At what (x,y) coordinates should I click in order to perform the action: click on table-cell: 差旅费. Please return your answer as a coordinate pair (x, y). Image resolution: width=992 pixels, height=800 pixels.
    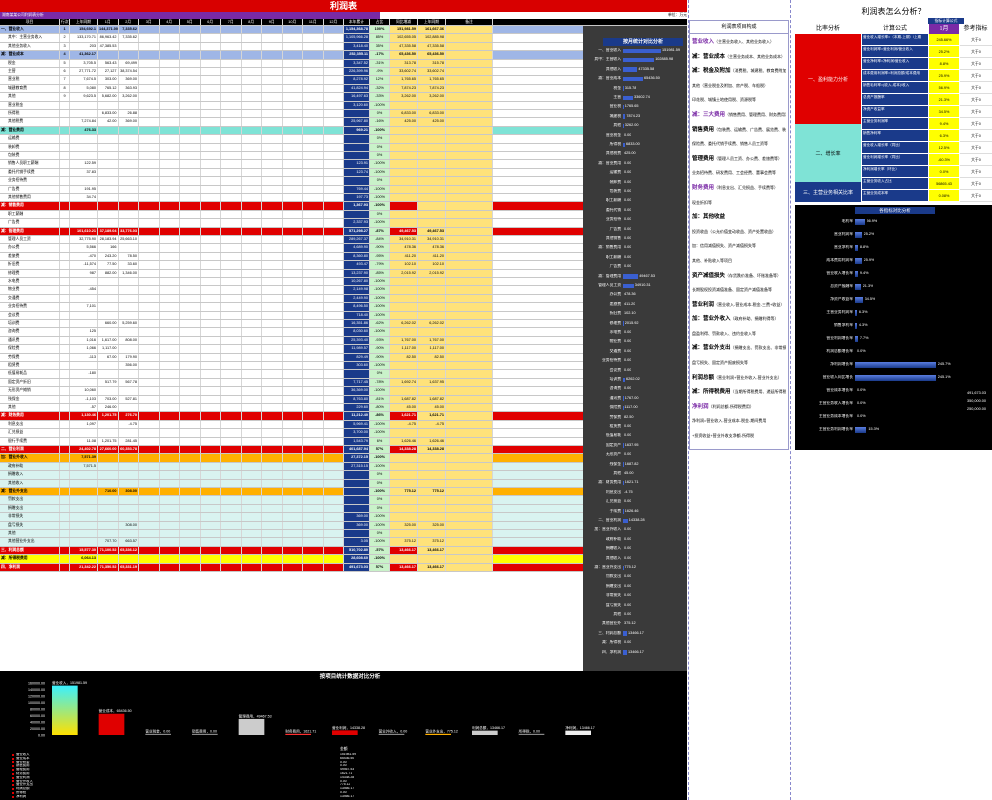
    Looking at the image, I should click on (30, 256).